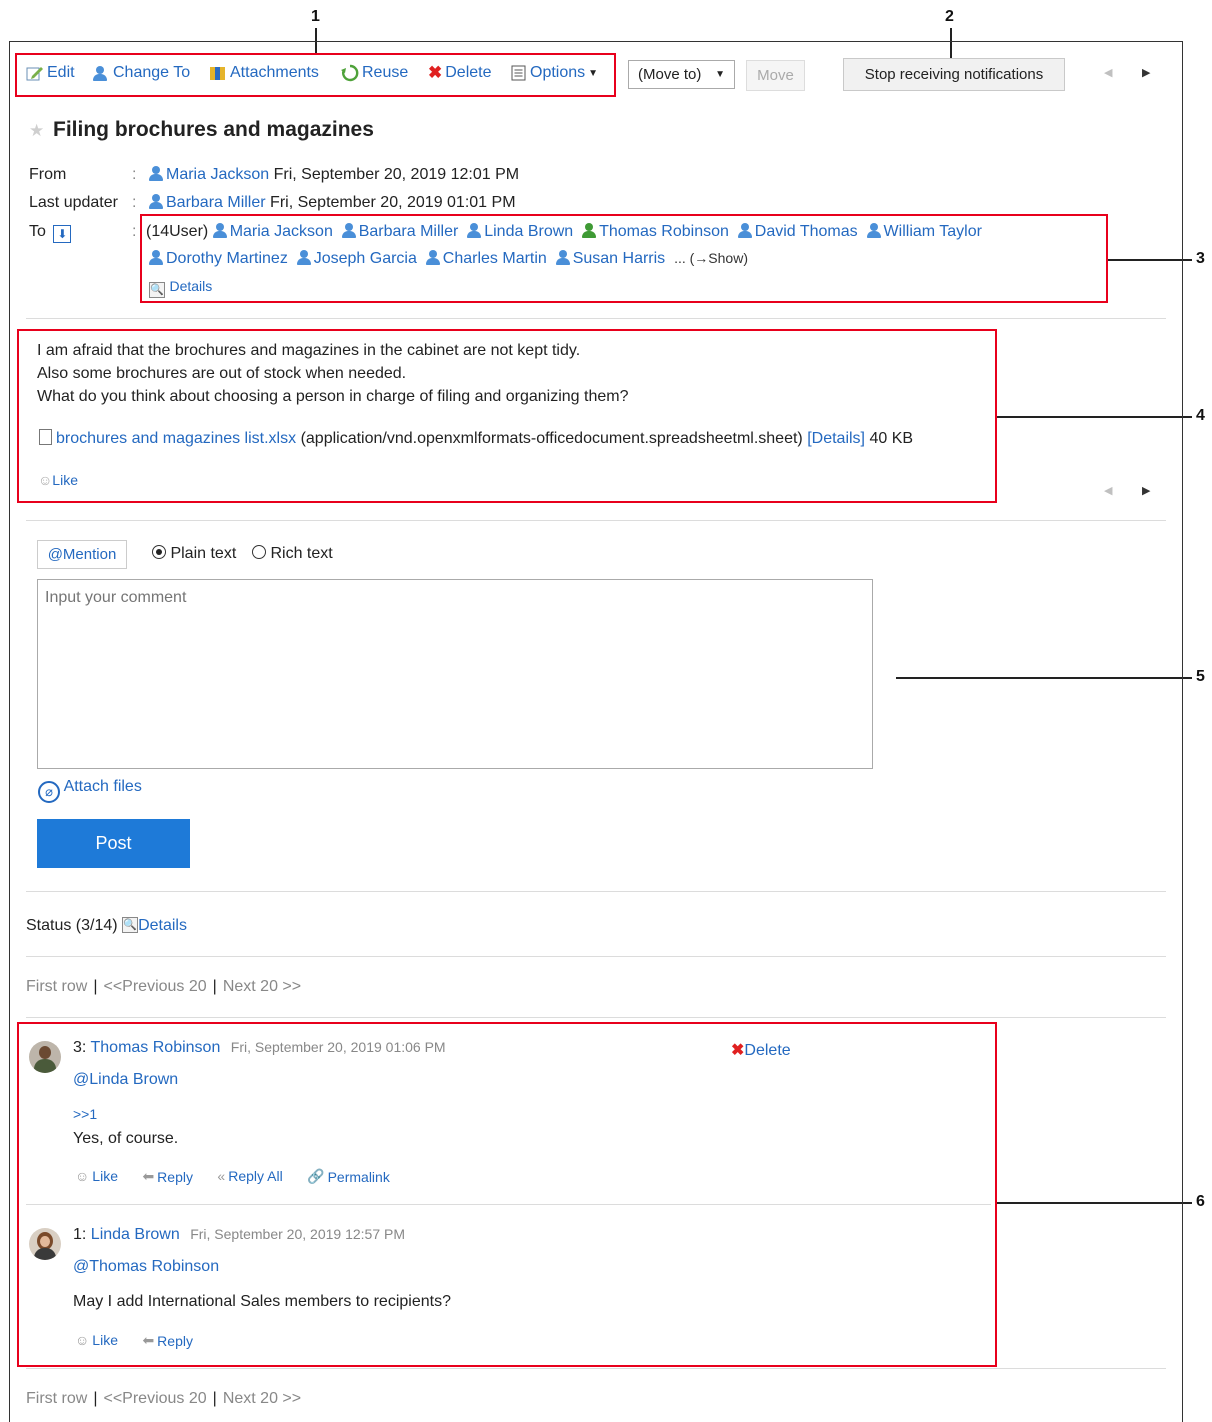 Image resolution: width=1212 pixels, height=1422 pixels. What do you see at coordinates (836, 438) in the screenshot?
I see `attachment-details-link: [Details]` at bounding box center [836, 438].